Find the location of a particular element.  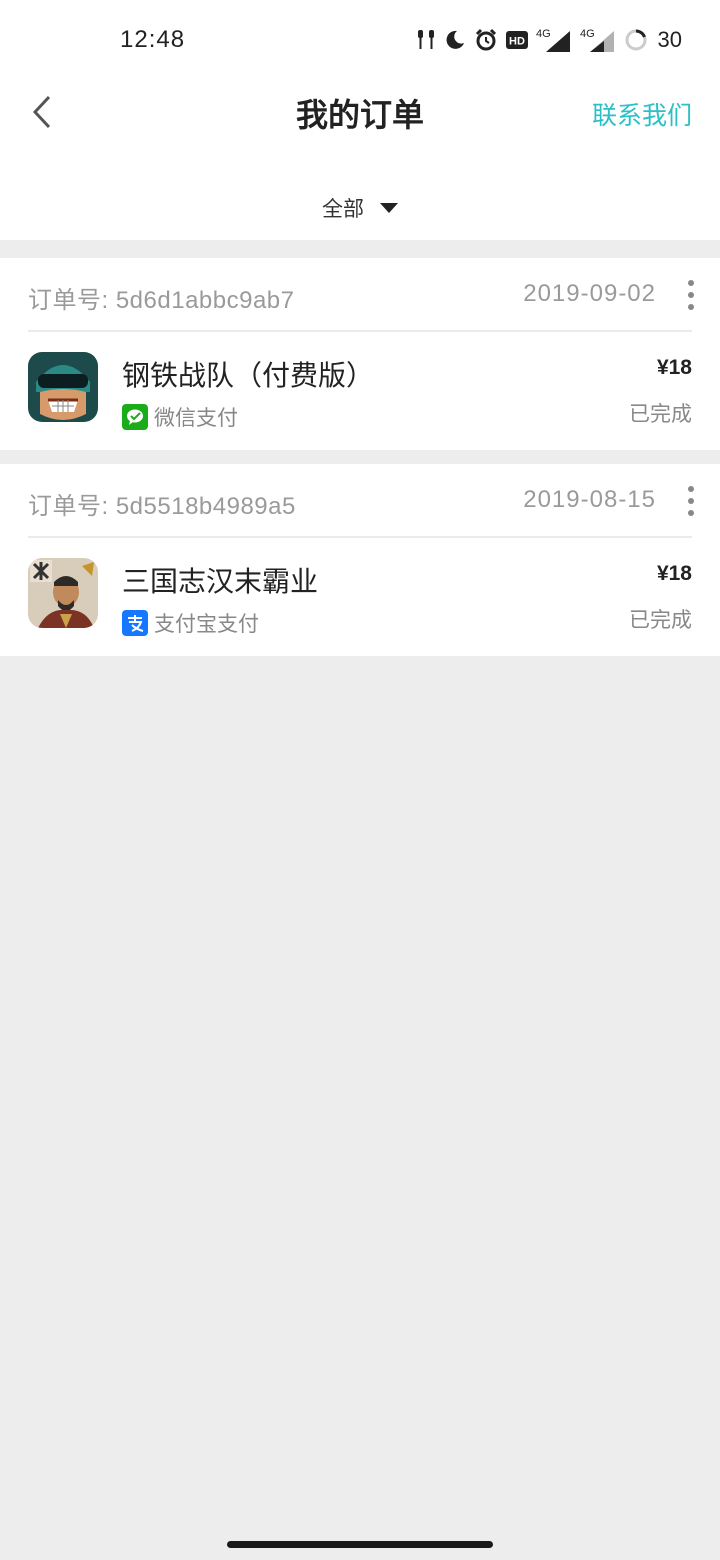

hd-icon: HD is located at coordinates (516, 40).